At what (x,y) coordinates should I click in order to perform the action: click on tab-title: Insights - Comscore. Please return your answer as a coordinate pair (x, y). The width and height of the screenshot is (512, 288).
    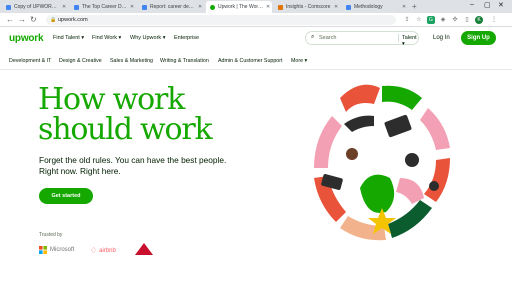
    Looking at the image, I should click on (308, 7).